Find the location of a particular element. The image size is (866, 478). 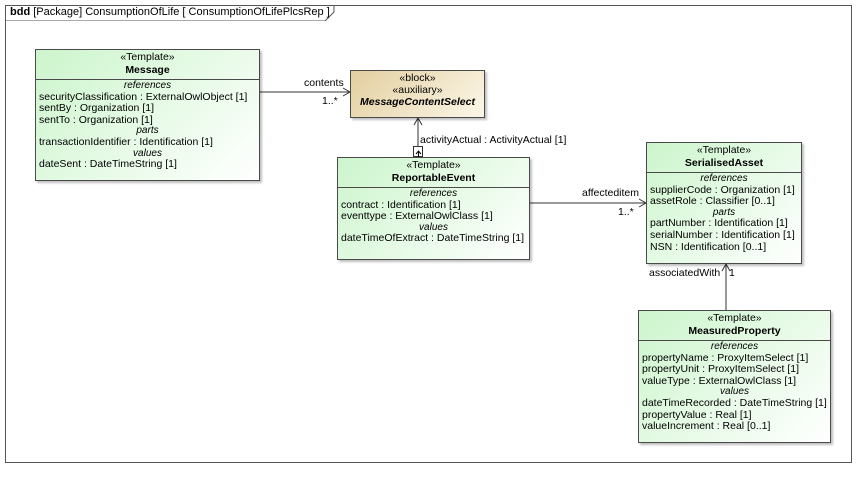

block-header: «Template» MeasuredProperty is located at coordinates (734, 326).